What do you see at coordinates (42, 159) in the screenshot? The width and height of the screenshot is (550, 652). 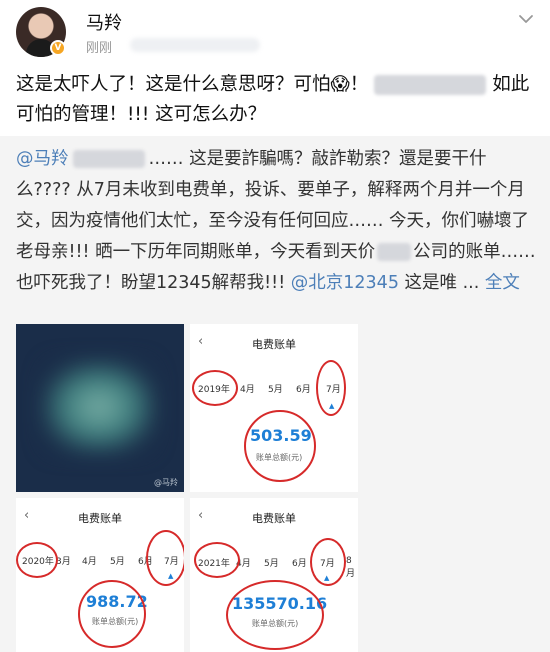 I see `repost-mention: @马羚` at bounding box center [42, 159].